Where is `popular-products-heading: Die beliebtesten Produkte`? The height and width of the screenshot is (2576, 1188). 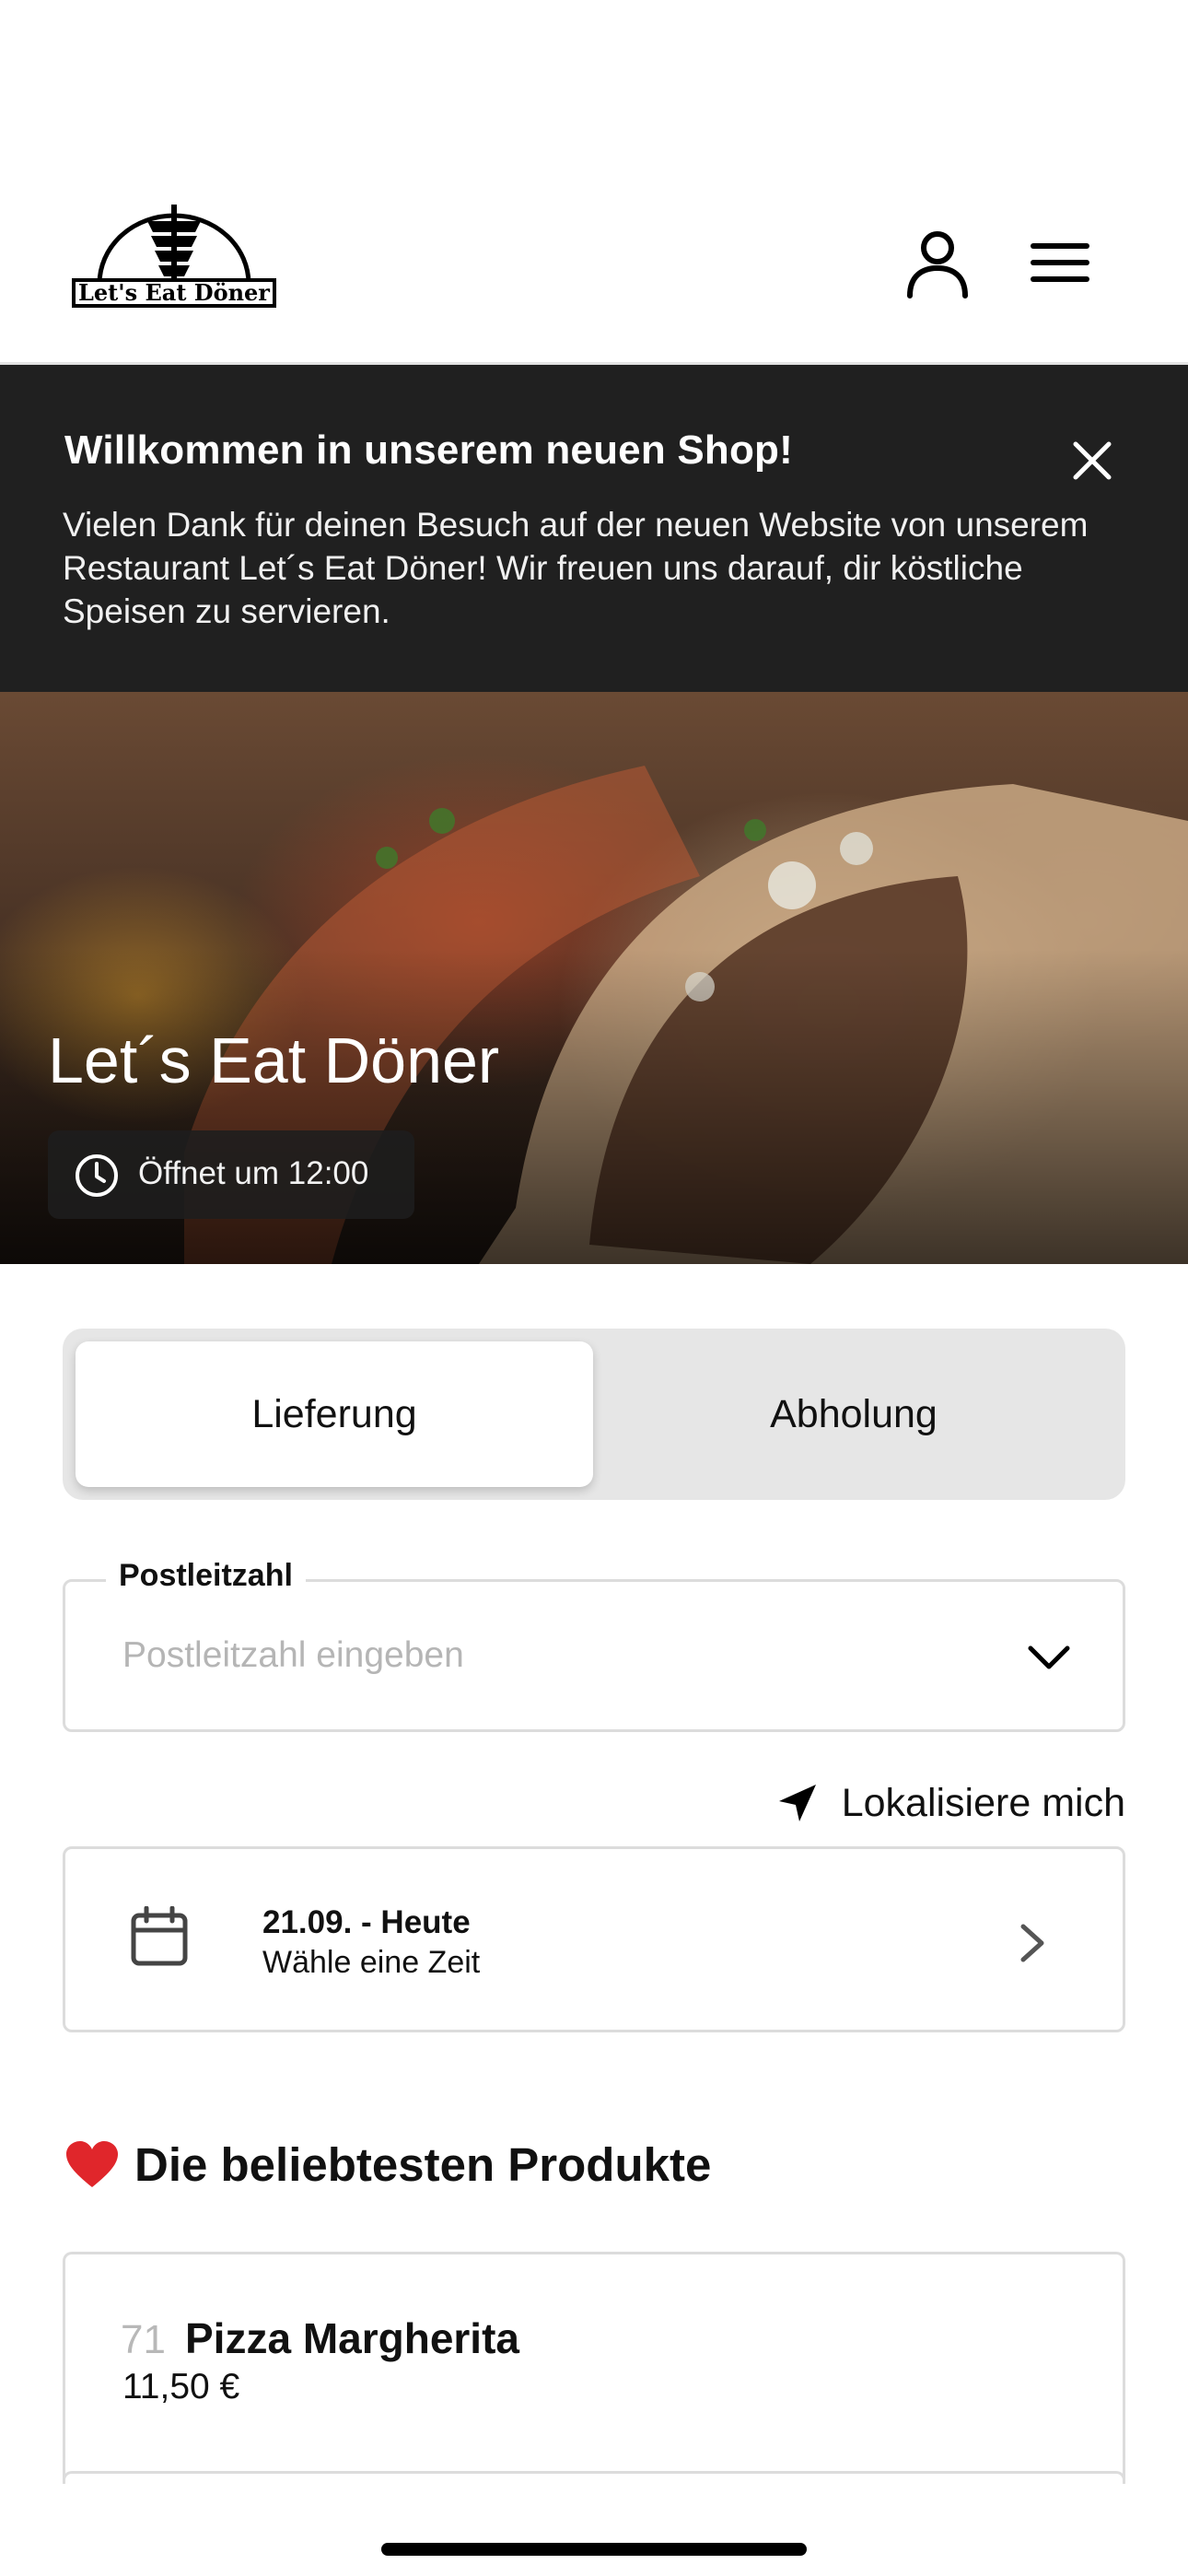
popular-products-heading: Die beliebtesten Produkte is located at coordinates (387, 2164).